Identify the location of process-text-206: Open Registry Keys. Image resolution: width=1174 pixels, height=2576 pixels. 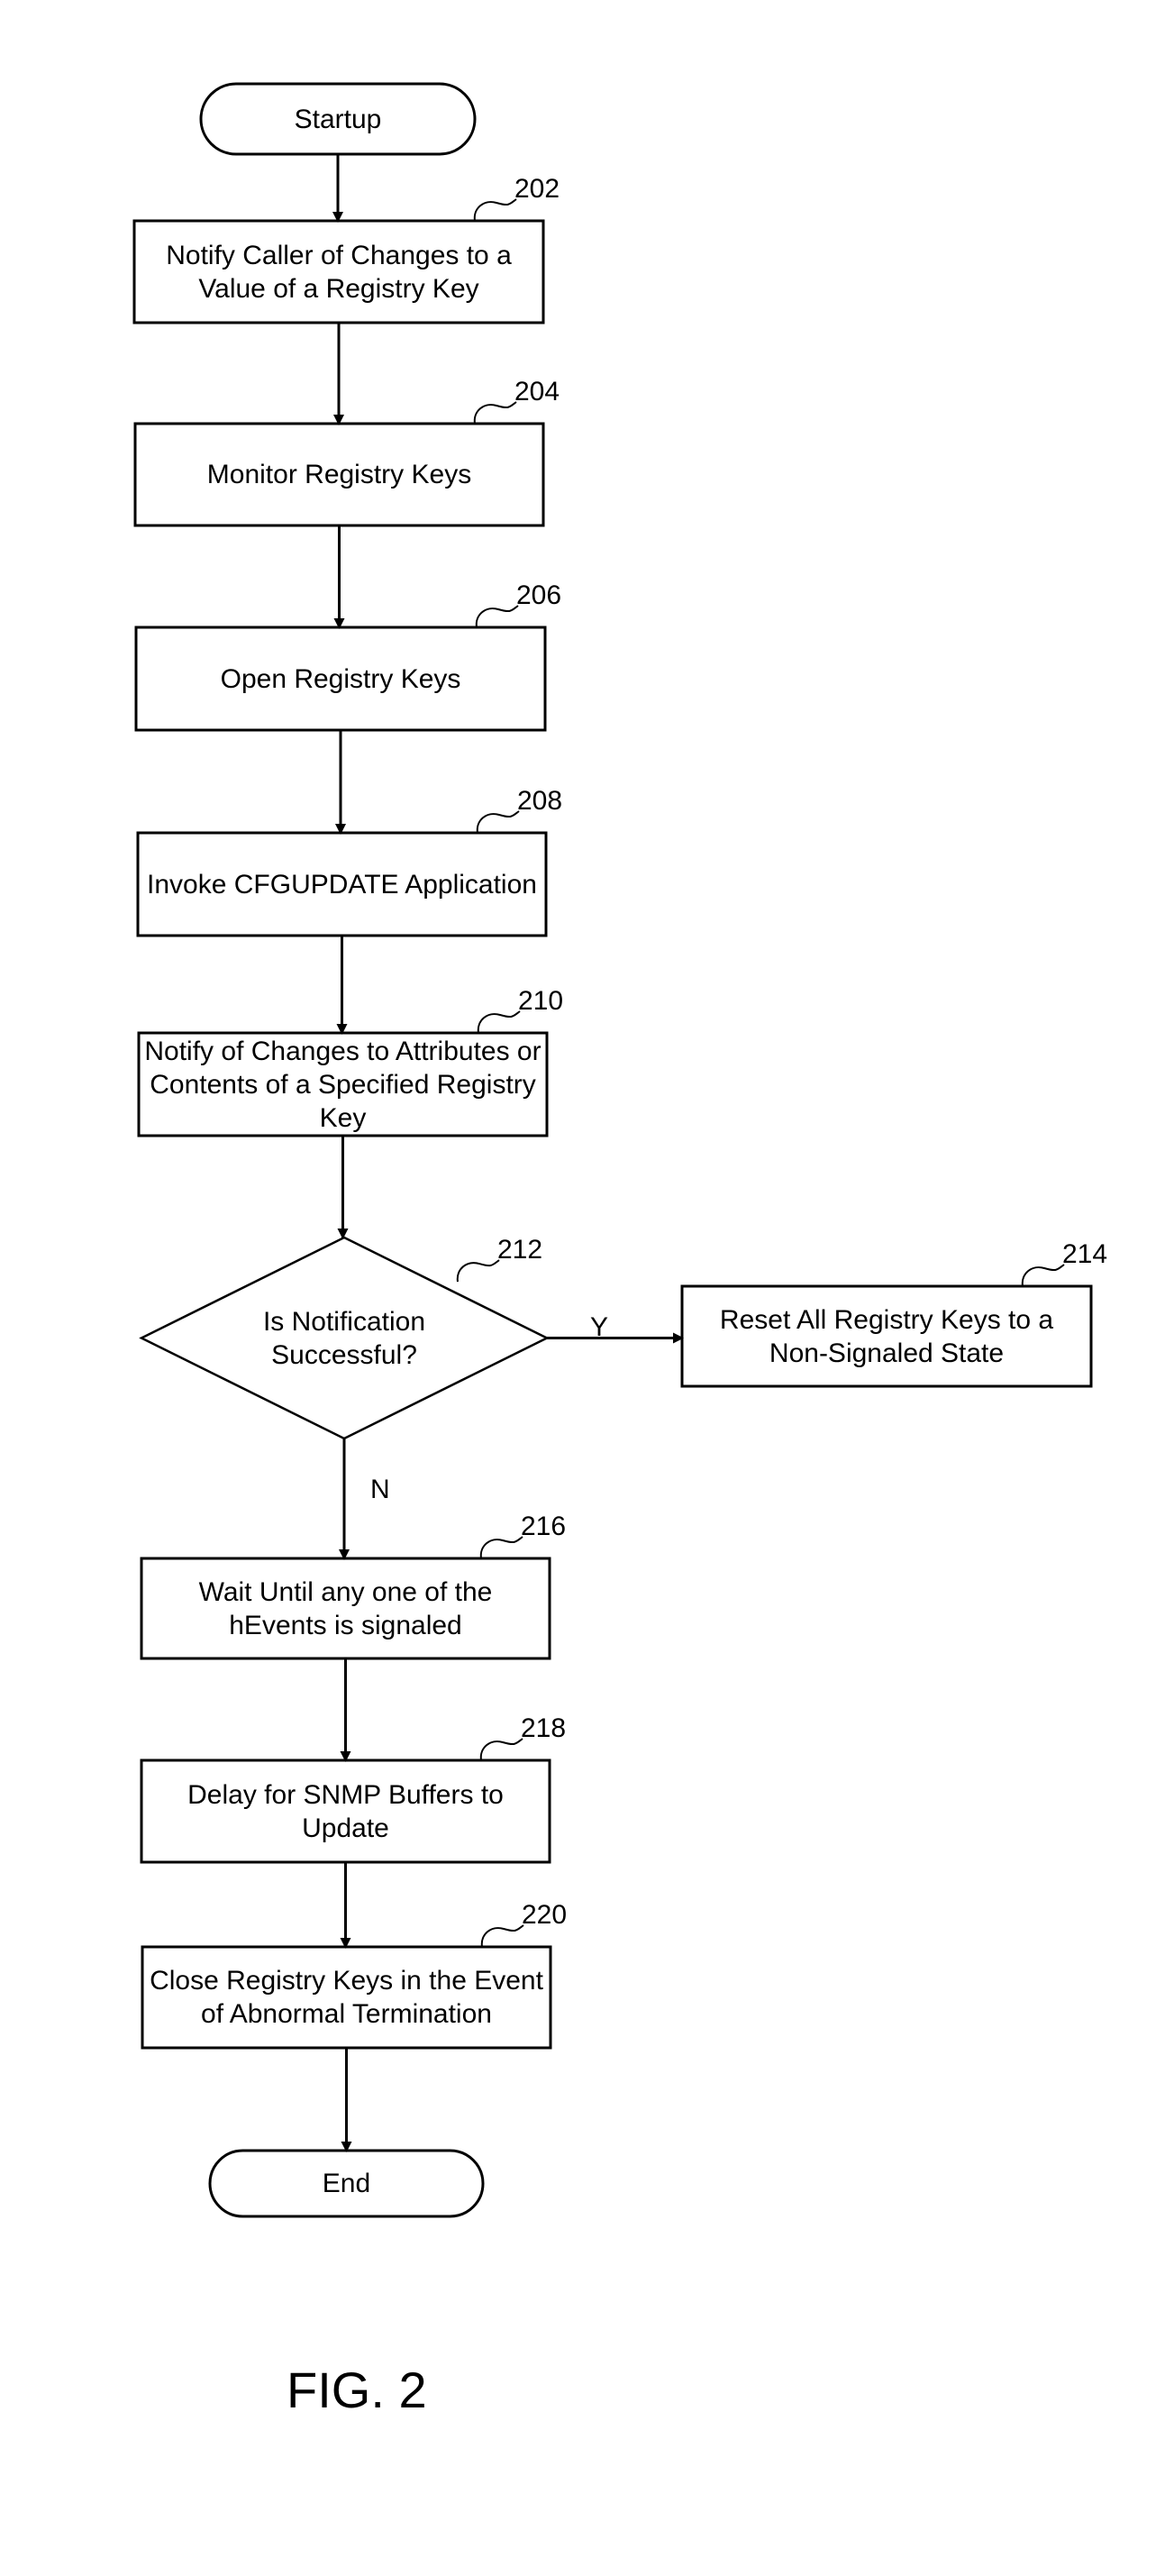
(340, 678).